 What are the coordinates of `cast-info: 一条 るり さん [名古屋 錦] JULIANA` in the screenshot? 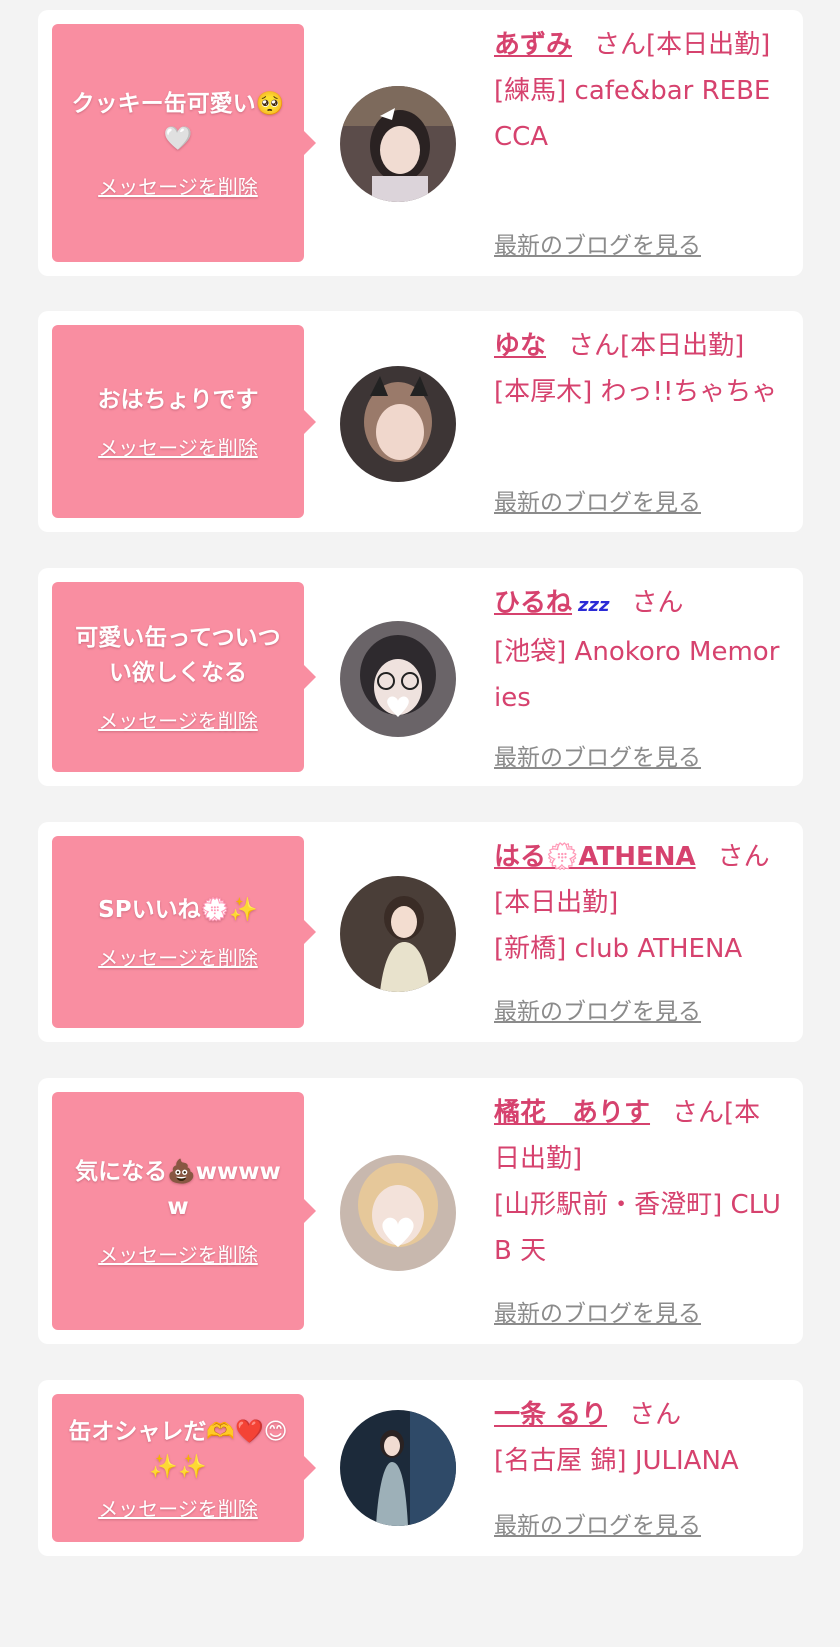 It's located at (639, 1438).